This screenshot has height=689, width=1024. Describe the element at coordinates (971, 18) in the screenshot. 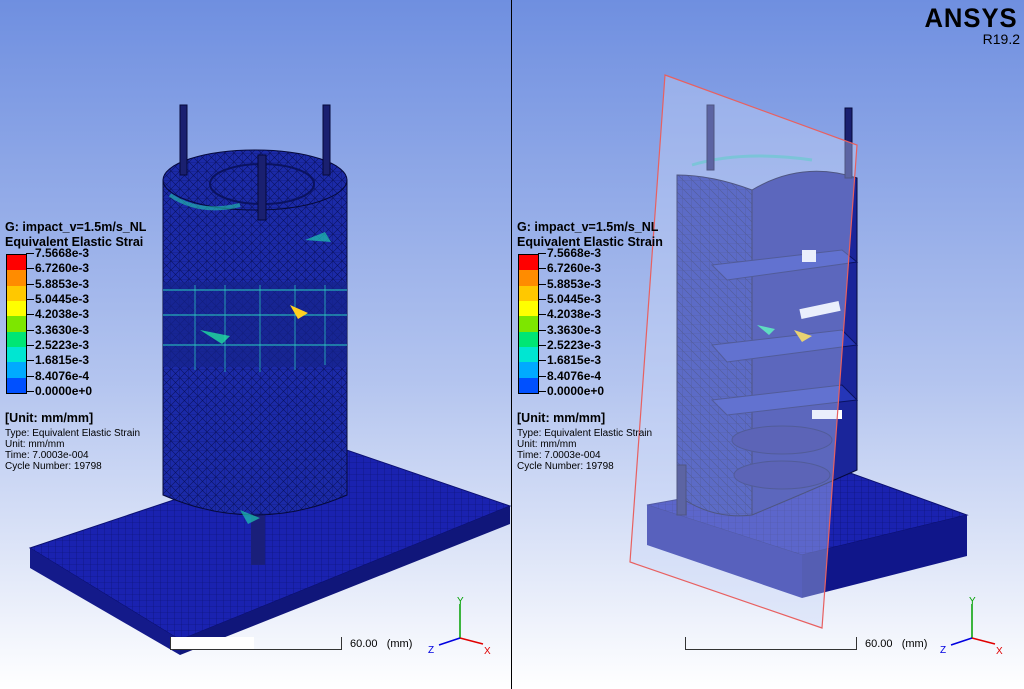

I see `brand-name: ANSYS` at that location.